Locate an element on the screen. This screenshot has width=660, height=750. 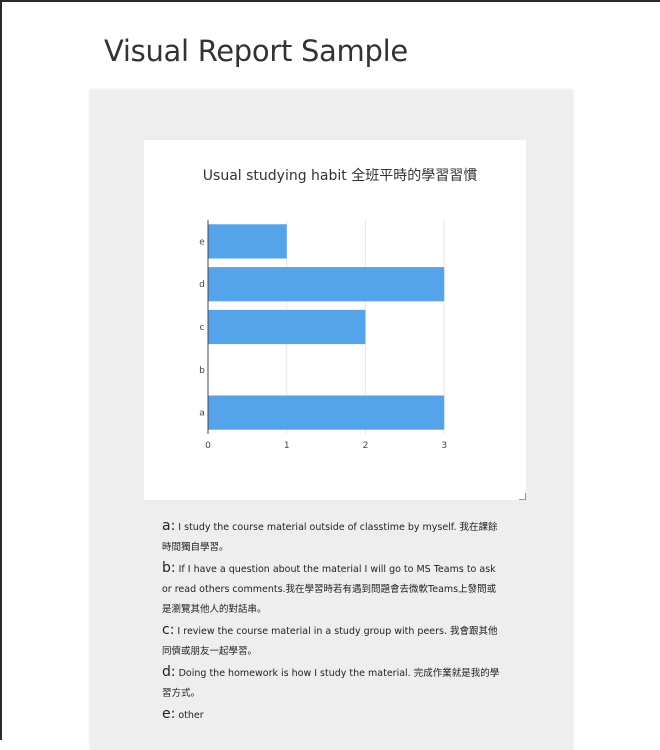
legend-item: e: other is located at coordinates (332, 715).